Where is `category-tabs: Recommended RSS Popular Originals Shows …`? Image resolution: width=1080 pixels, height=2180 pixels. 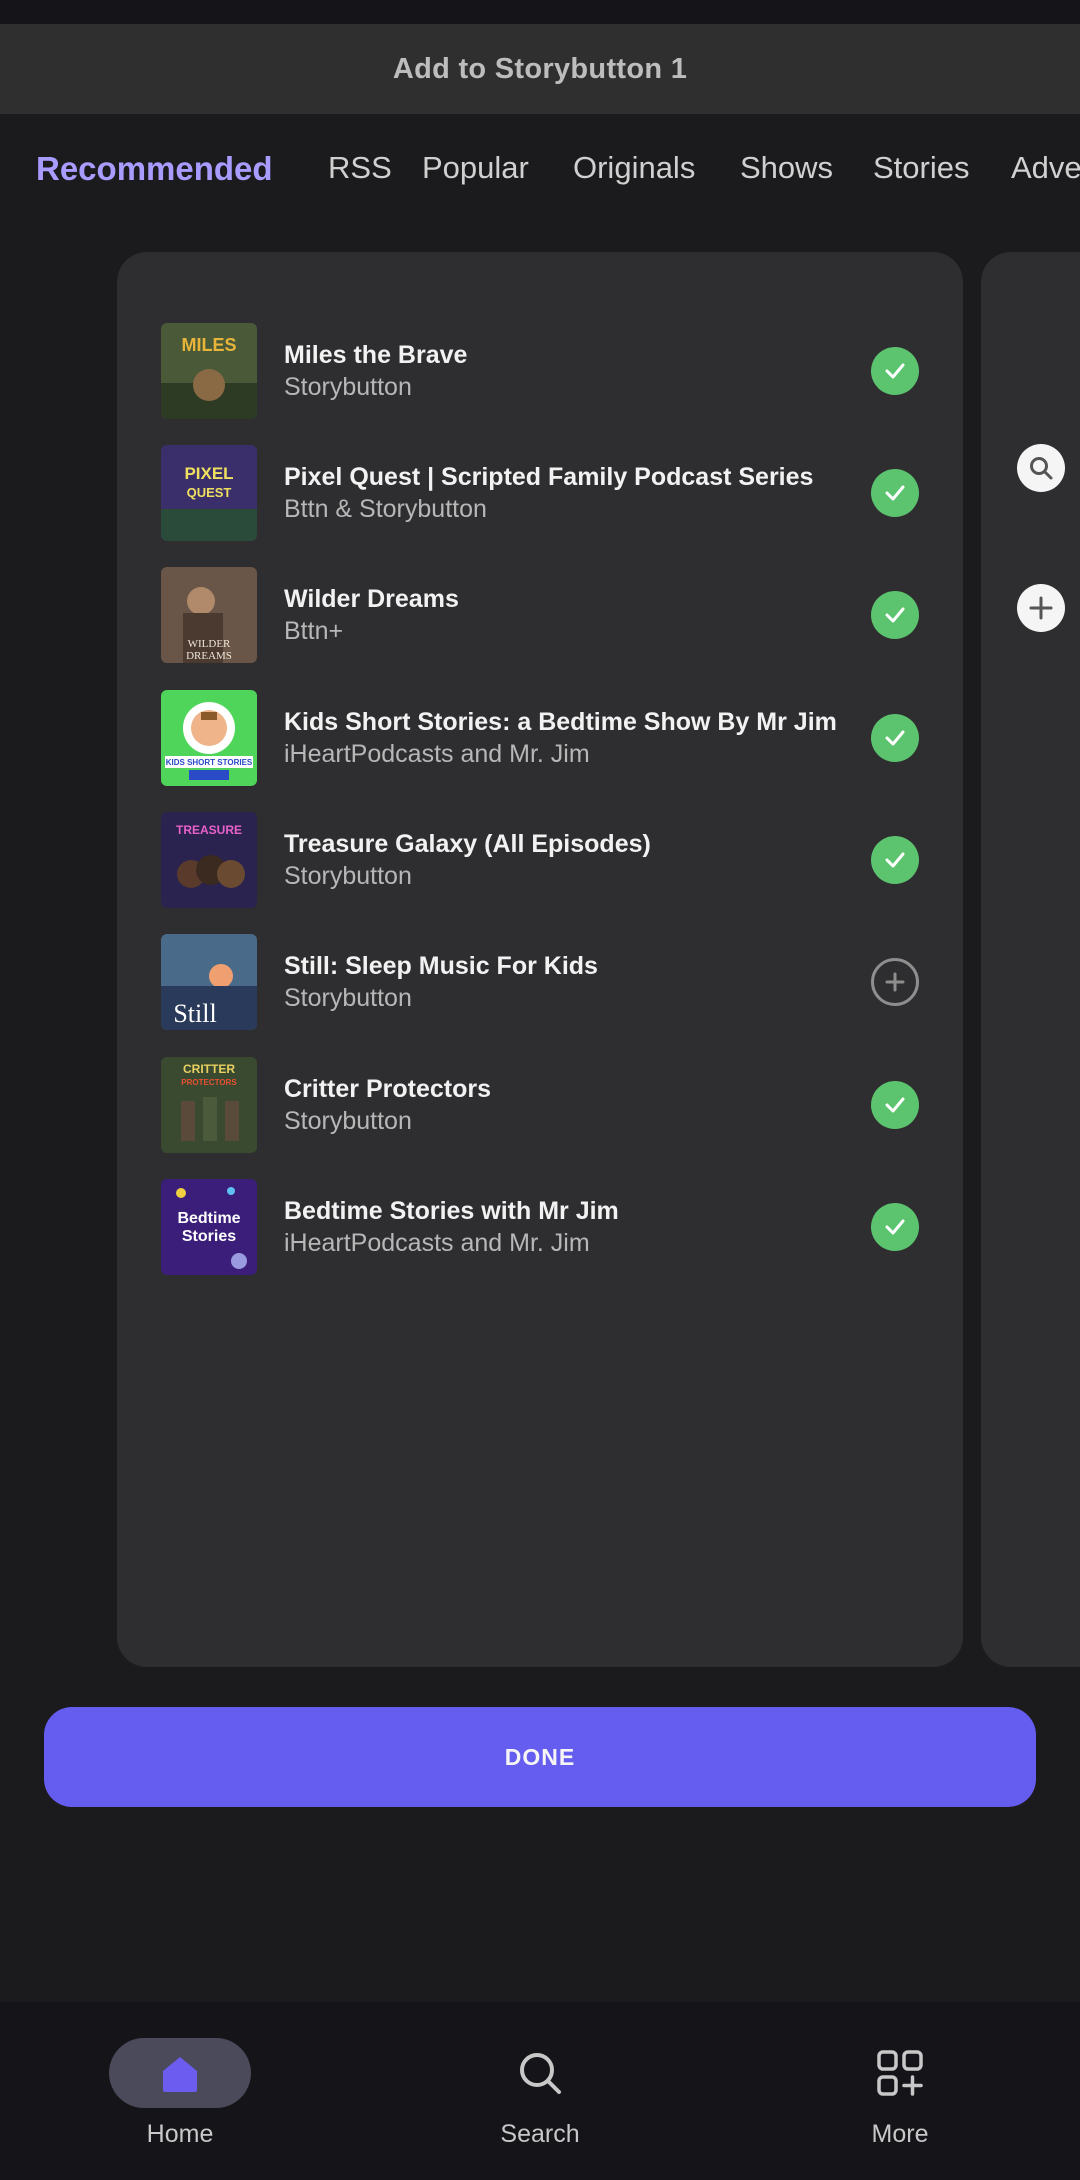 category-tabs: Recommended RSS Popular Originals Shows … is located at coordinates (540, 170).